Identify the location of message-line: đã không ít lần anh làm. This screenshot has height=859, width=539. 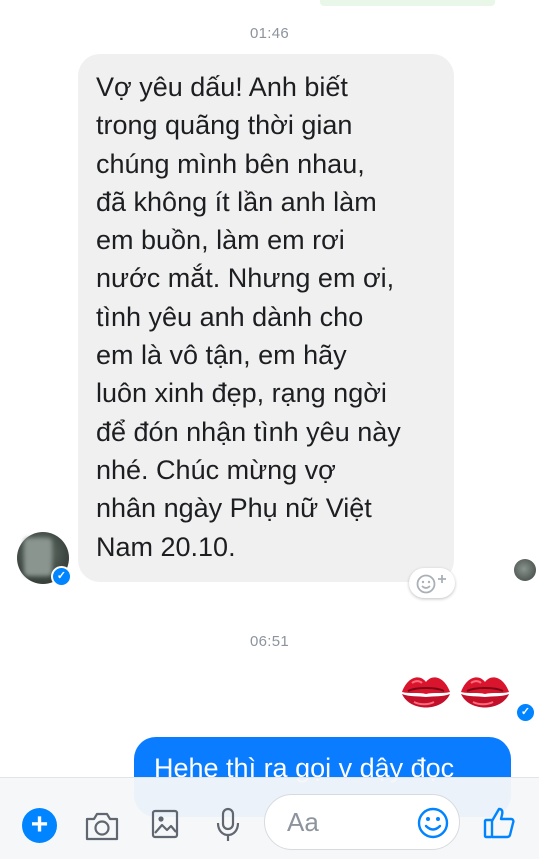
(236, 201).